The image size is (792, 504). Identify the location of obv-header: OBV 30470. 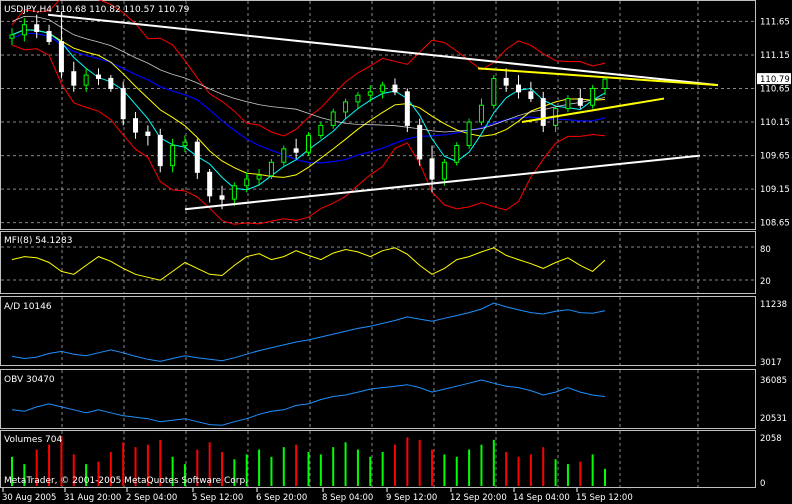
(29, 380).